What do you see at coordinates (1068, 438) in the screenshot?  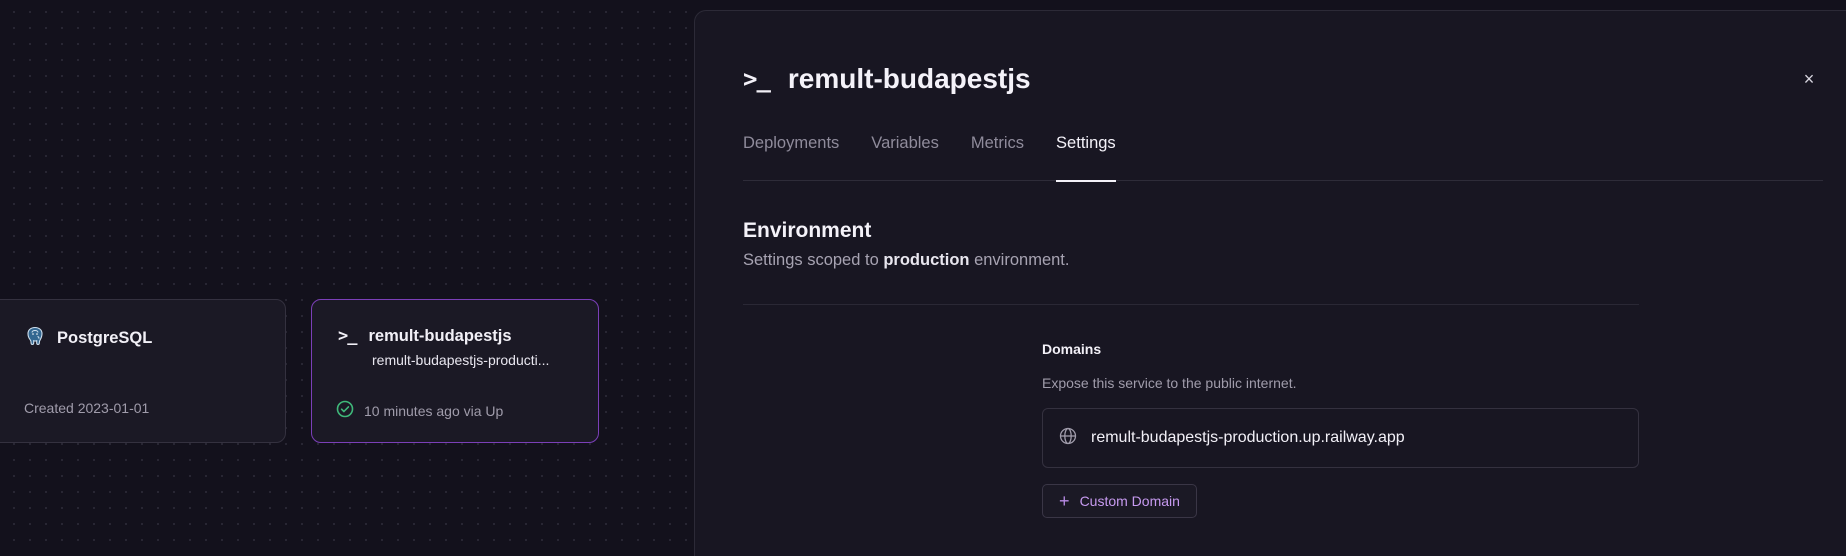 I see `globe-icon` at bounding box center [1068, 438].